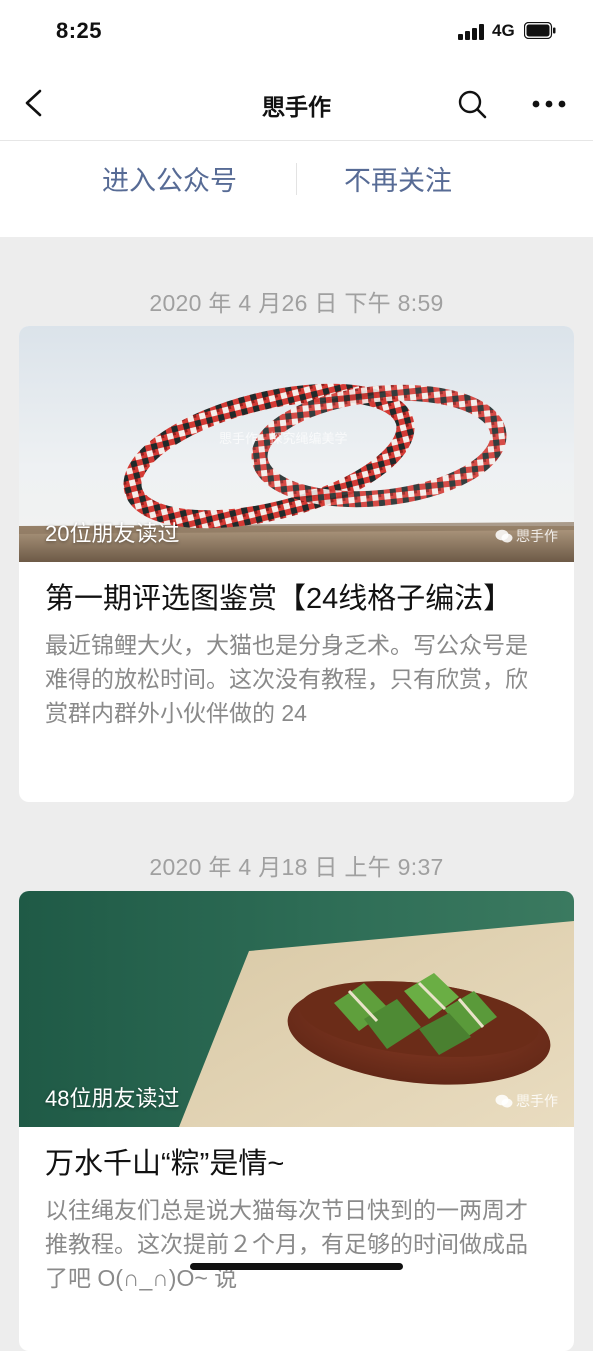  I want to click on home-indicator, so click(296, 1266).